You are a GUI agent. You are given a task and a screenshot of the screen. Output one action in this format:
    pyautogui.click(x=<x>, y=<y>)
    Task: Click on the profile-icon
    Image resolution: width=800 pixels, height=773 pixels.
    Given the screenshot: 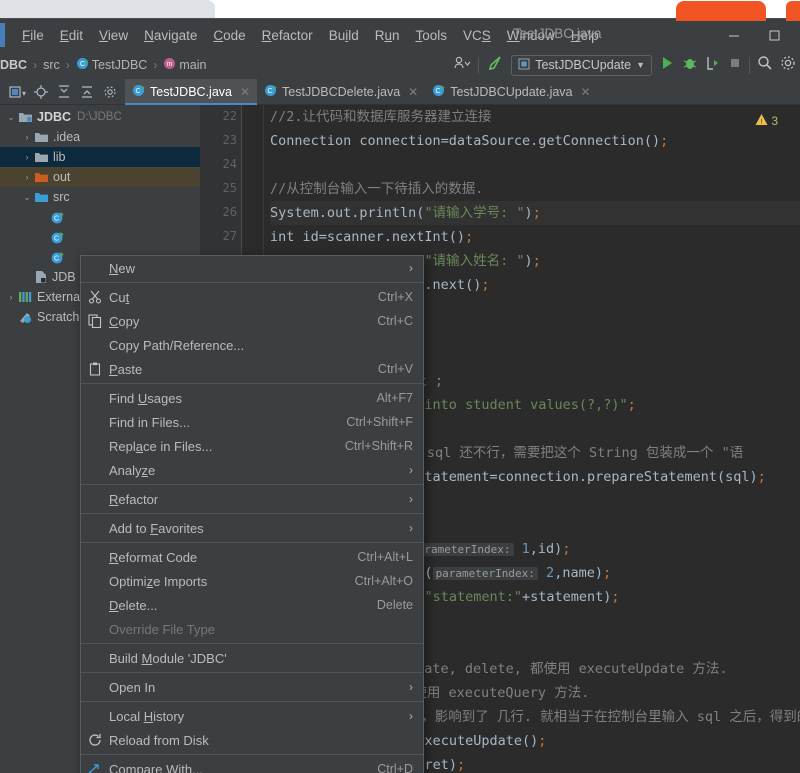 What is the action you would take?
    pyautogui.click(x=462, y=65)
    